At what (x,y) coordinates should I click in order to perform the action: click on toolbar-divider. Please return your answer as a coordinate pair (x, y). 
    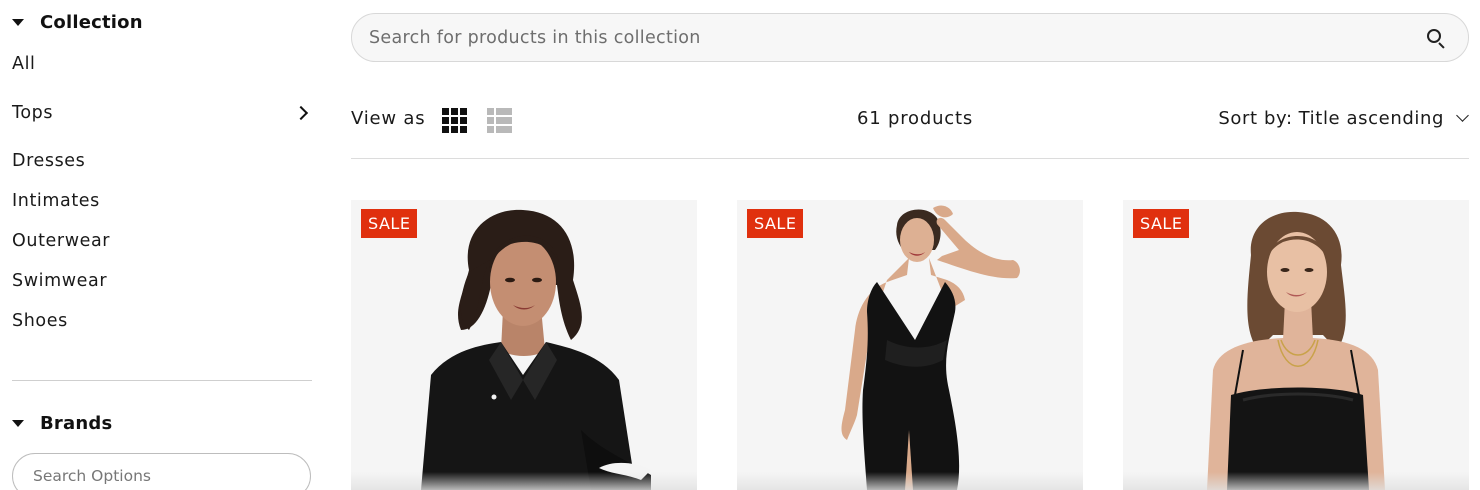
    Looking at the image, I should click on (910, 158).